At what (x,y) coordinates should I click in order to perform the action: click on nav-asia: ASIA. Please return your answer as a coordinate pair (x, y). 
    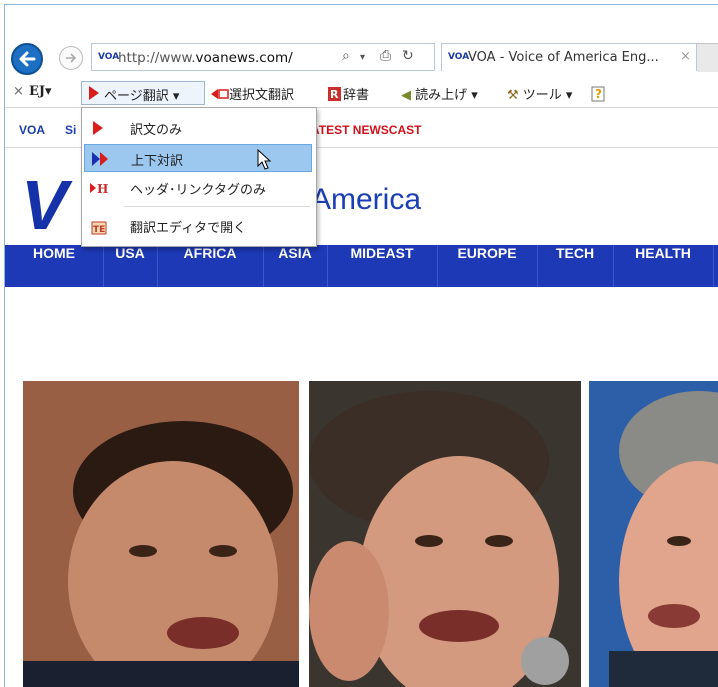
    Looking at the image, I should click on (295, 266).